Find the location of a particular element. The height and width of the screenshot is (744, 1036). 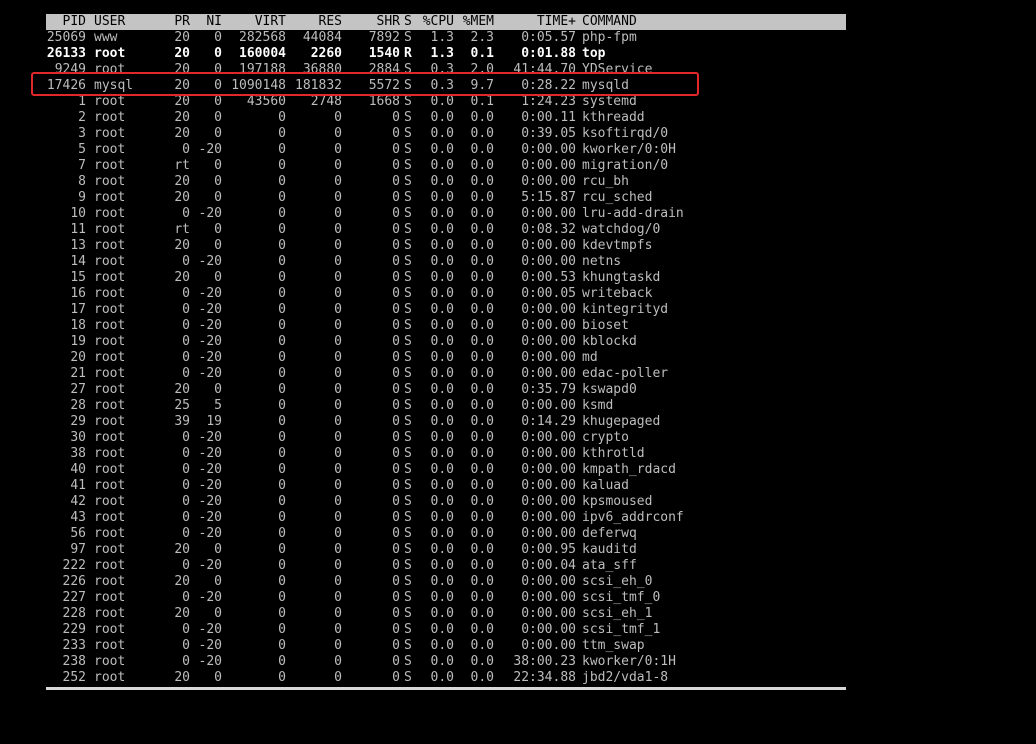

cell-pid: 9 is located at coordinates (82, 197).